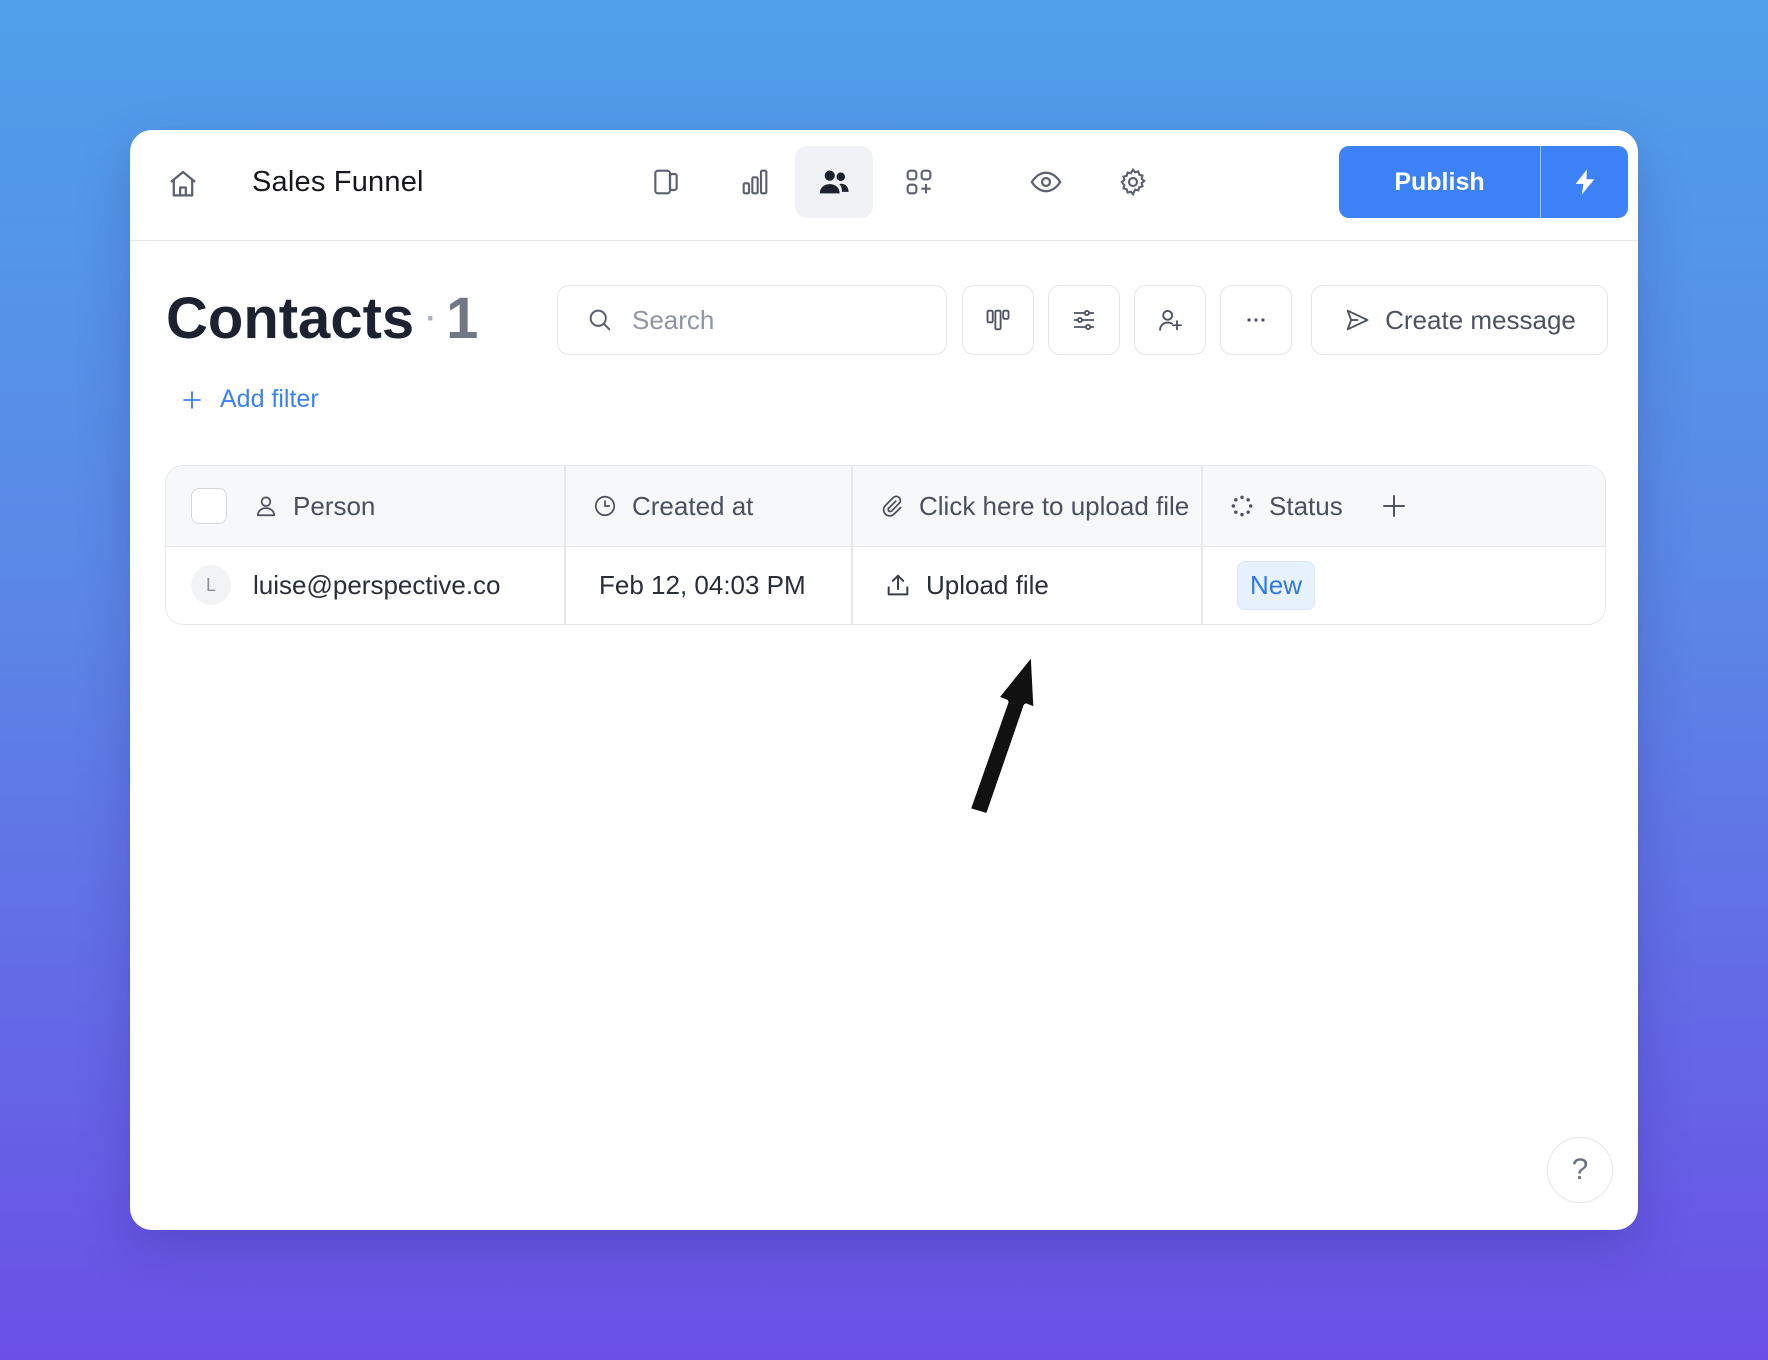  Describe the element at coordinates (1480, 319) in the screenshot. I see `create-message-label: Create message` at that location.